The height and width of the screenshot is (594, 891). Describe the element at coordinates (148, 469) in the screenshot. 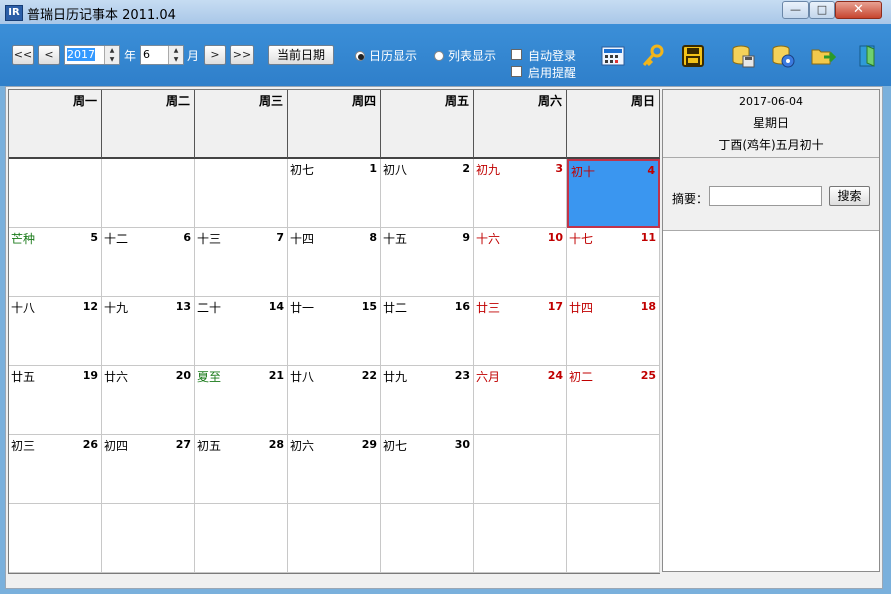

I see `day-cell: 初四 27` at that location.